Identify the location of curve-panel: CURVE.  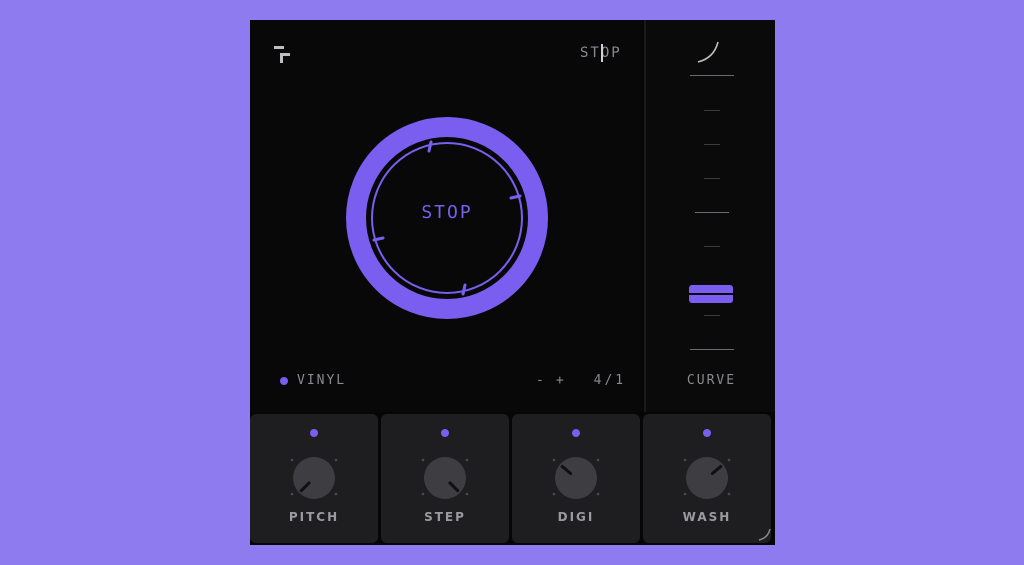
(709, 216).